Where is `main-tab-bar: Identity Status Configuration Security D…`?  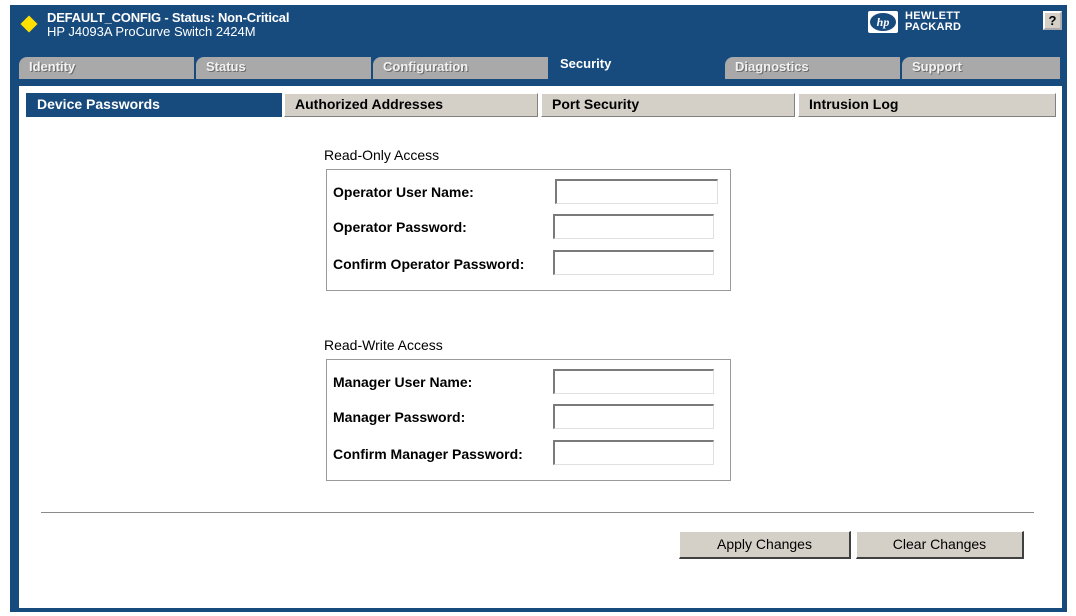
main-tab-bar: Identity Status Configuration Security D… is located at coordinates (538, 68).